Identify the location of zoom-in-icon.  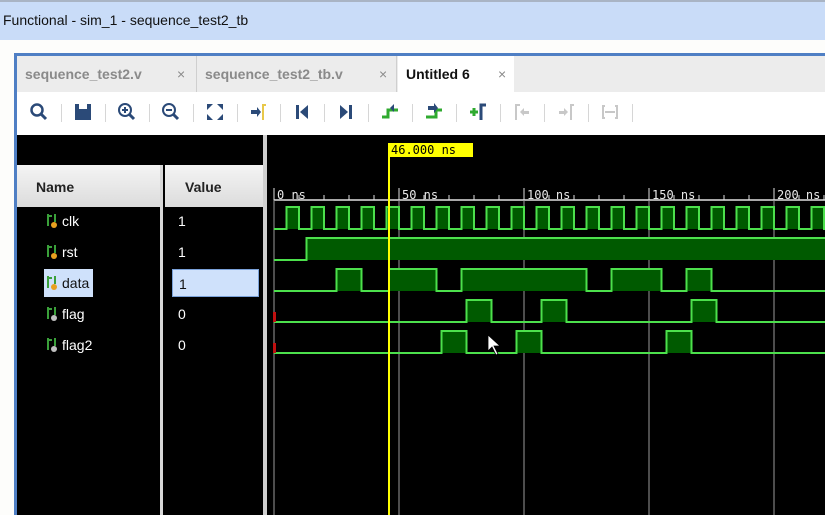
(127, 112).